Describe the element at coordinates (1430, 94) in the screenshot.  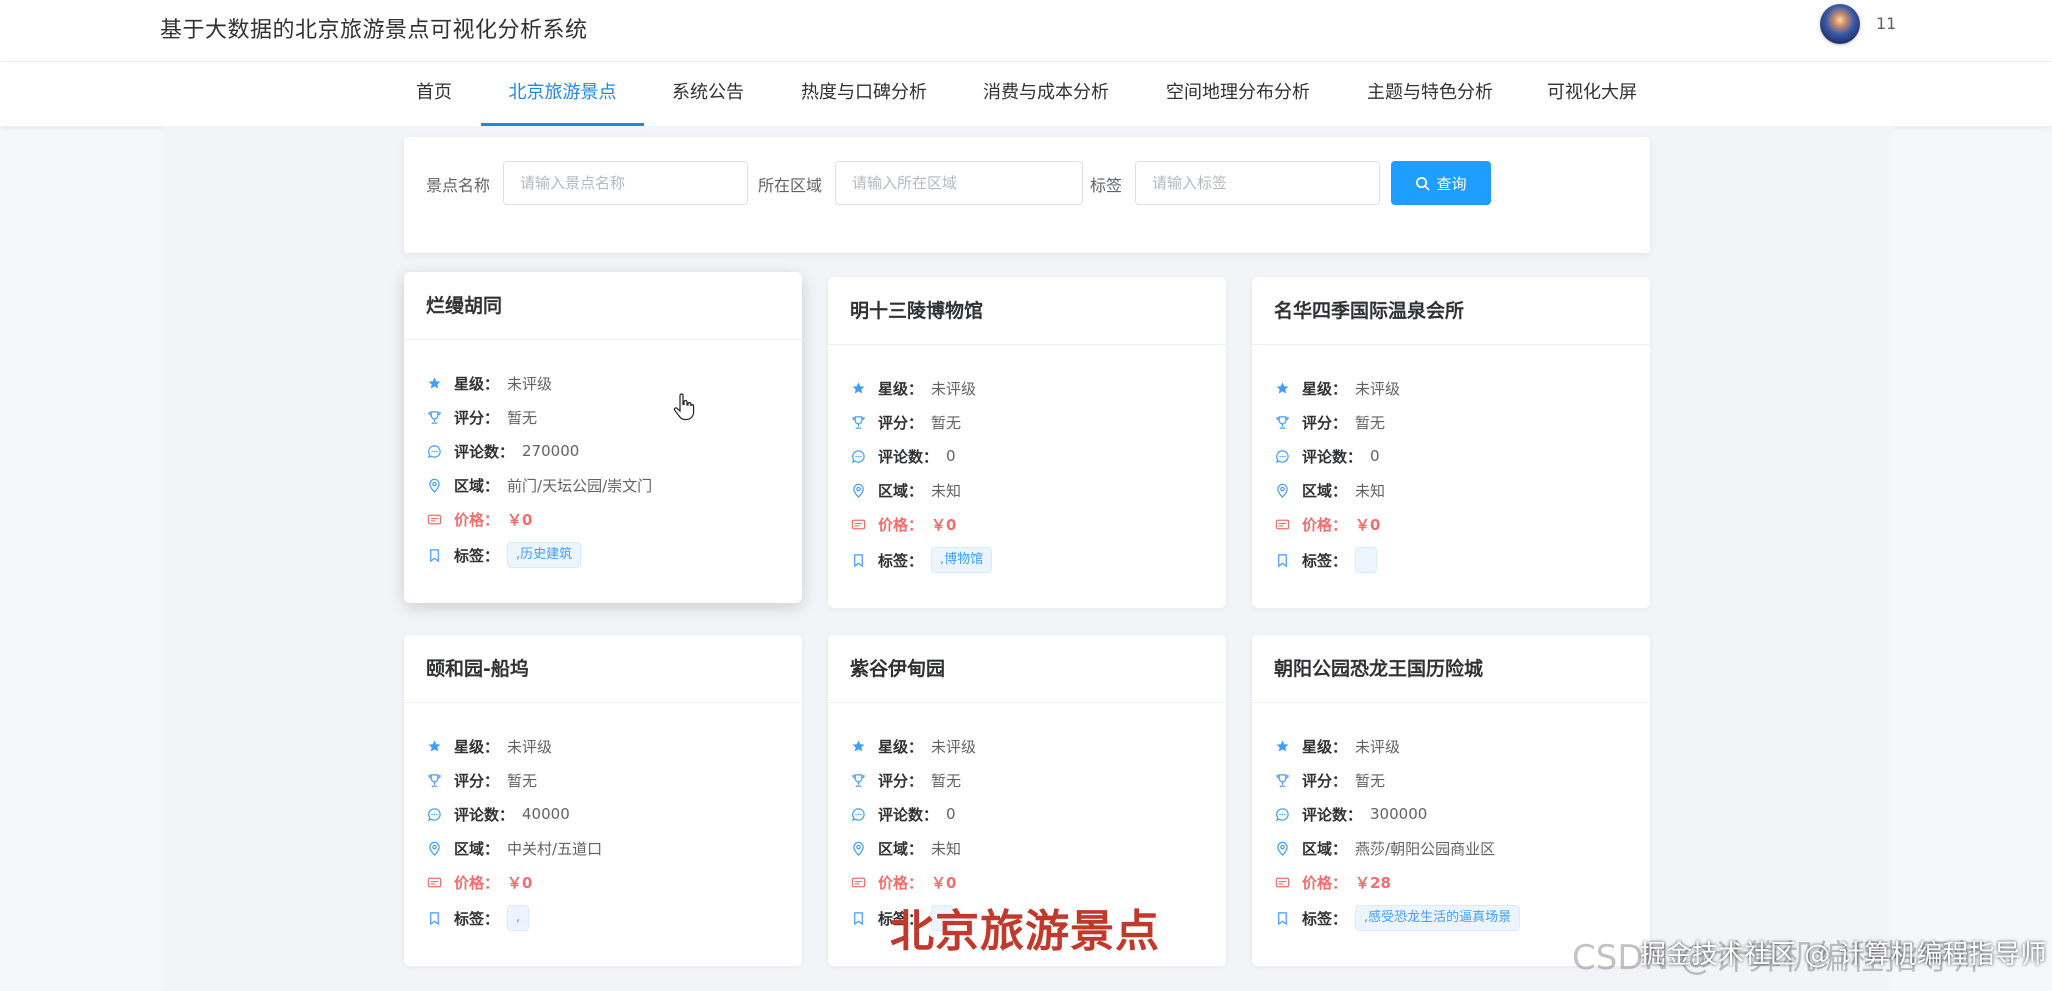
I see `nav-item-theme-analysis: 主题与特色分析` at that location.